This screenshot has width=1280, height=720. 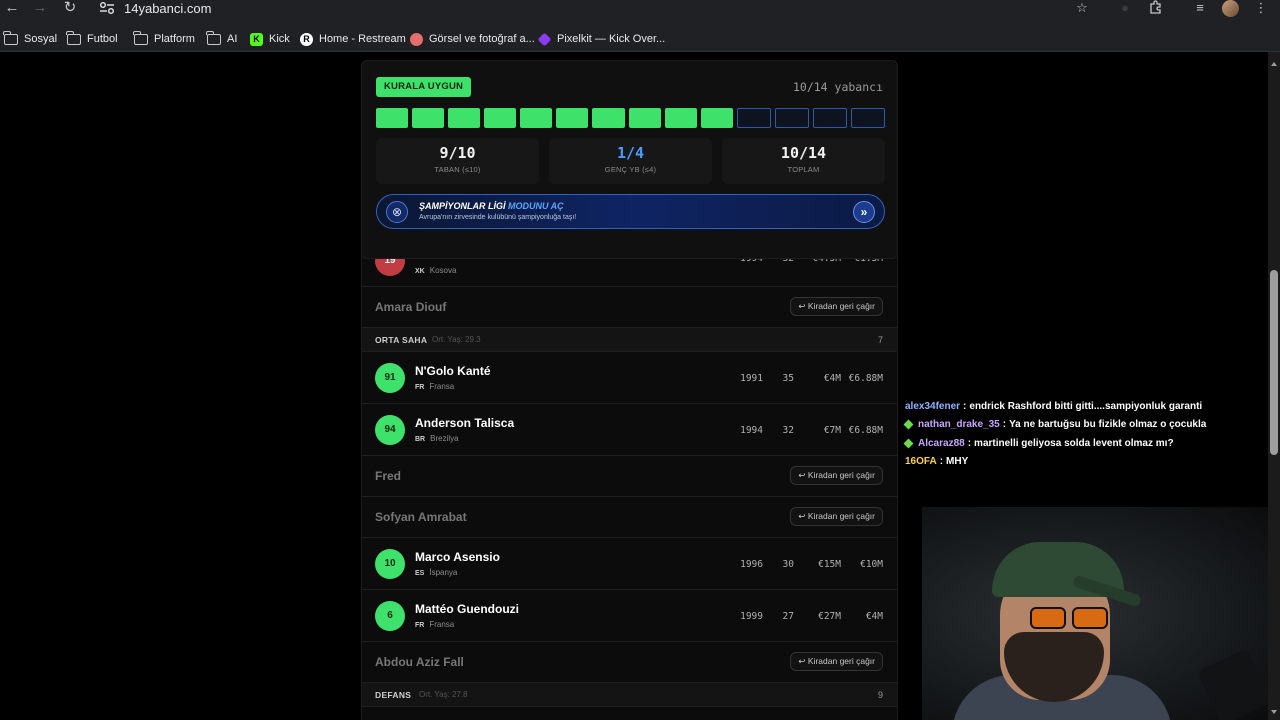 What do you see at coordinates (270, 39) in the screenshot?
I see `bookmark-kick: K Kick` at bounding box center [270, 39].